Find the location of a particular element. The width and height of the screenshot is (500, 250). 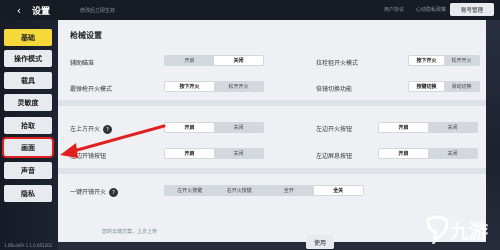

scope-switch-toggle: 按键切换 滑动切换 is located at coordinates (444, 86).